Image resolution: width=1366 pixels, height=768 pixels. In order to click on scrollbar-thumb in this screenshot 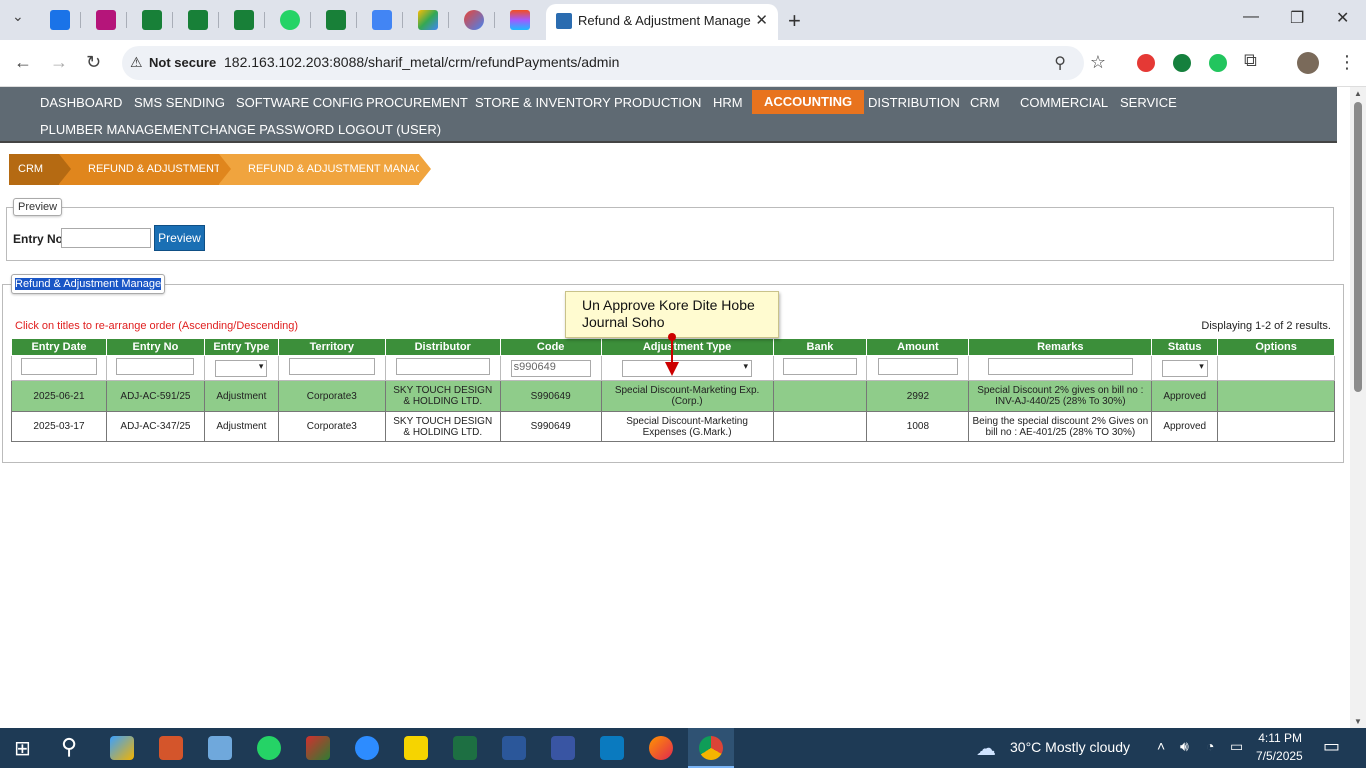, I will do `click(1358, 247)`.